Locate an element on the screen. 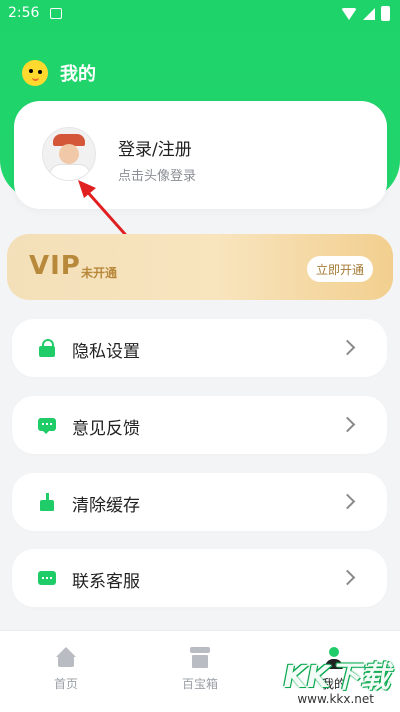 This screenshot has width=400, height=712. chat-icon is located at coordinates (47, 425).